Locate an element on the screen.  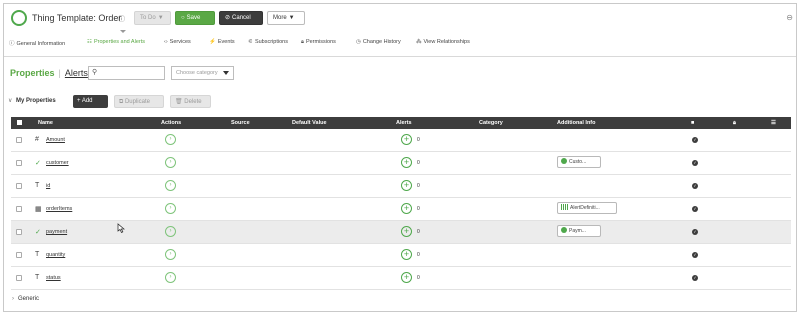
add-button: + Add is located at coordinates (90, 101).